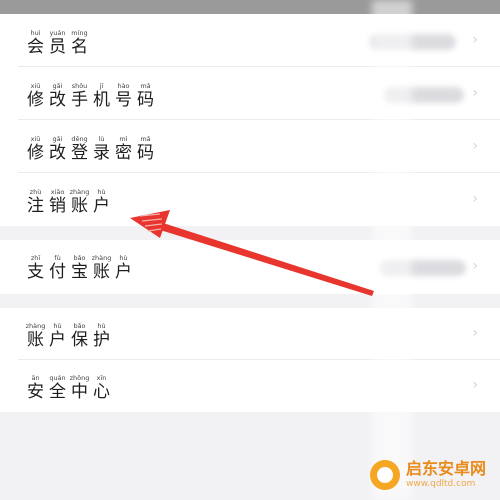 The width and height of the screenshot is (500, 500). I want to click on watermark: 启东安卓网 www.qdltd.com, so click(427, 474).